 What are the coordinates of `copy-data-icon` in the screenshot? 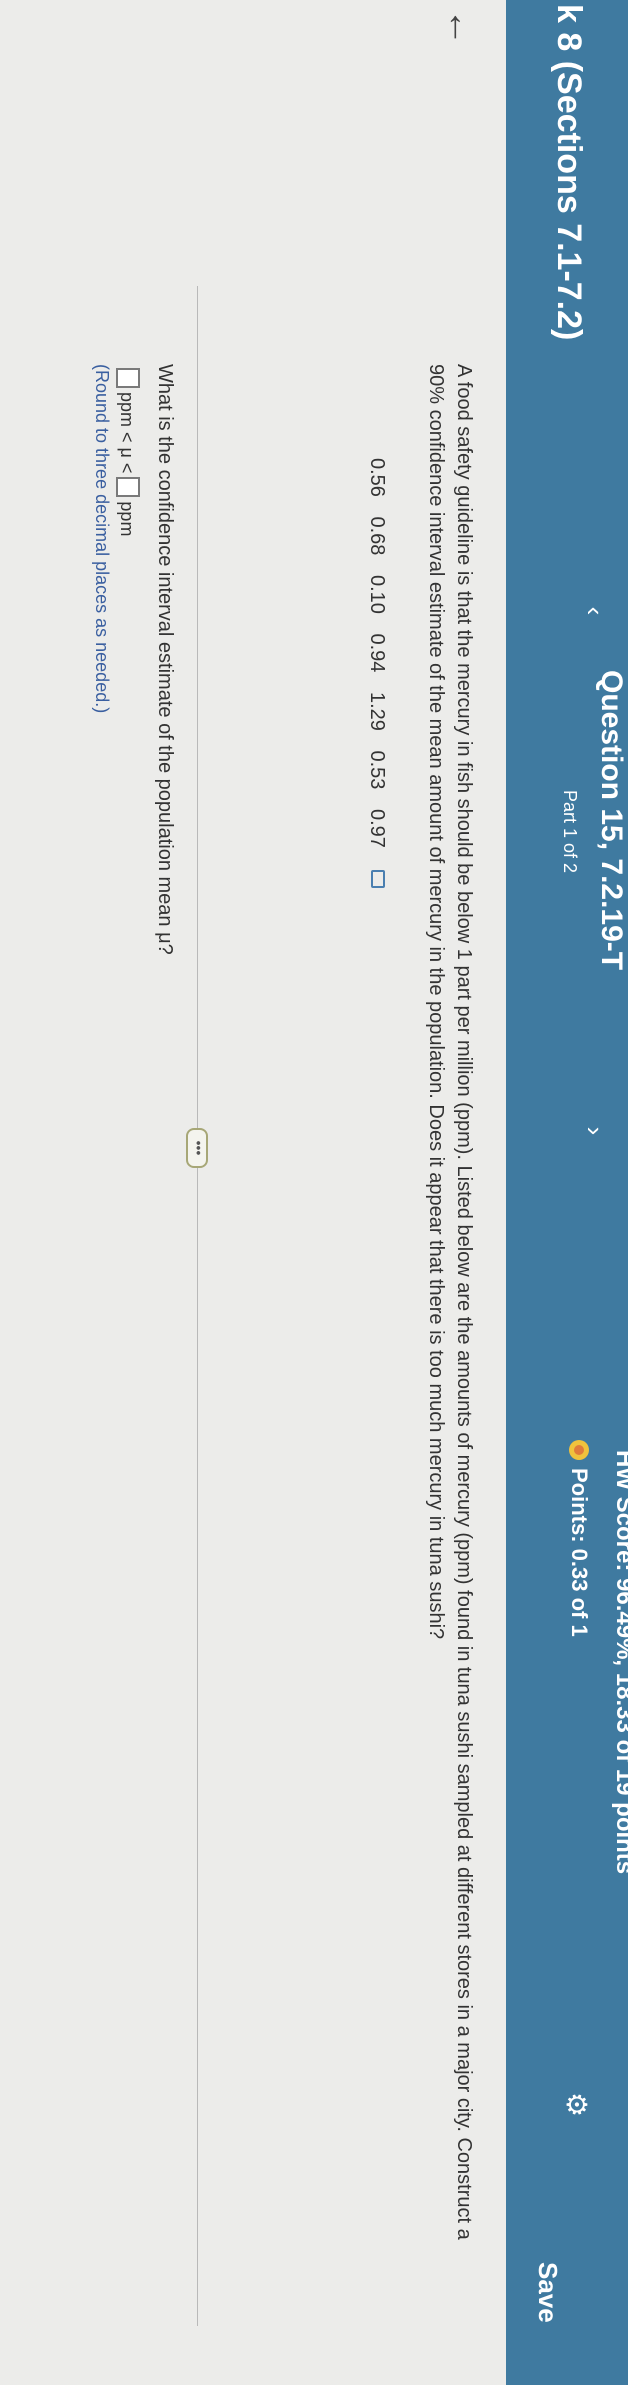 It's located at (378, 878).